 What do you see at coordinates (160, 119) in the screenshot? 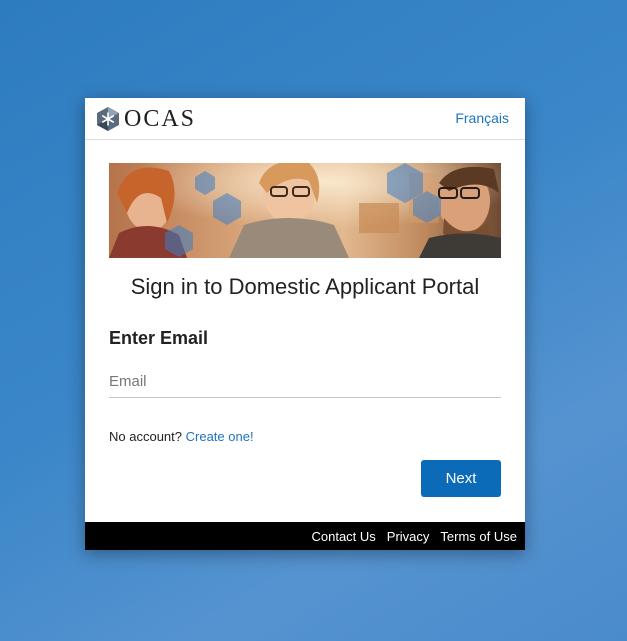
I see `logo-text: OCAS` at bounding box center [160, 119].